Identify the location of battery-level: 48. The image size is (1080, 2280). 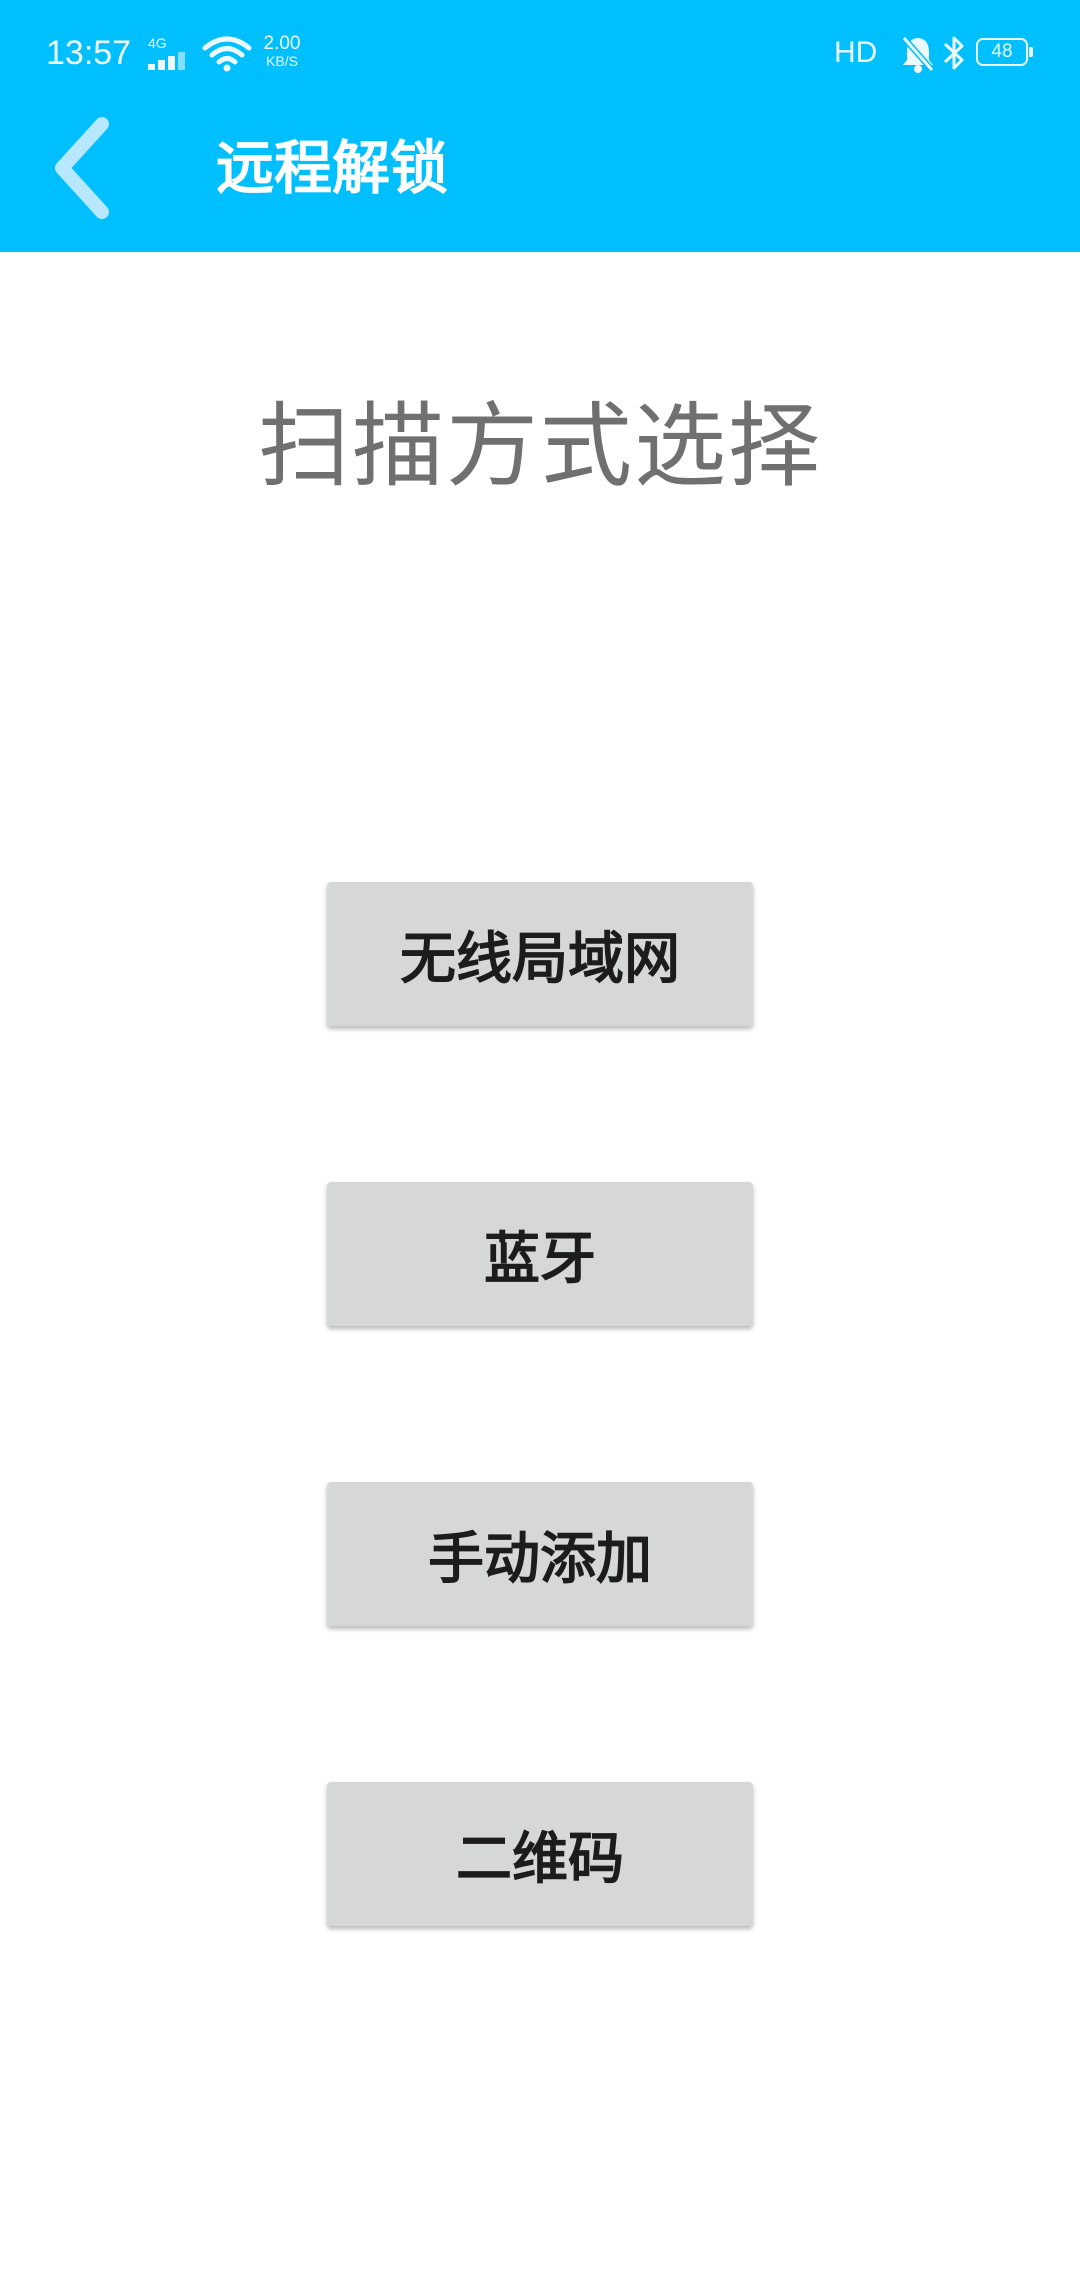
(1002, 51).